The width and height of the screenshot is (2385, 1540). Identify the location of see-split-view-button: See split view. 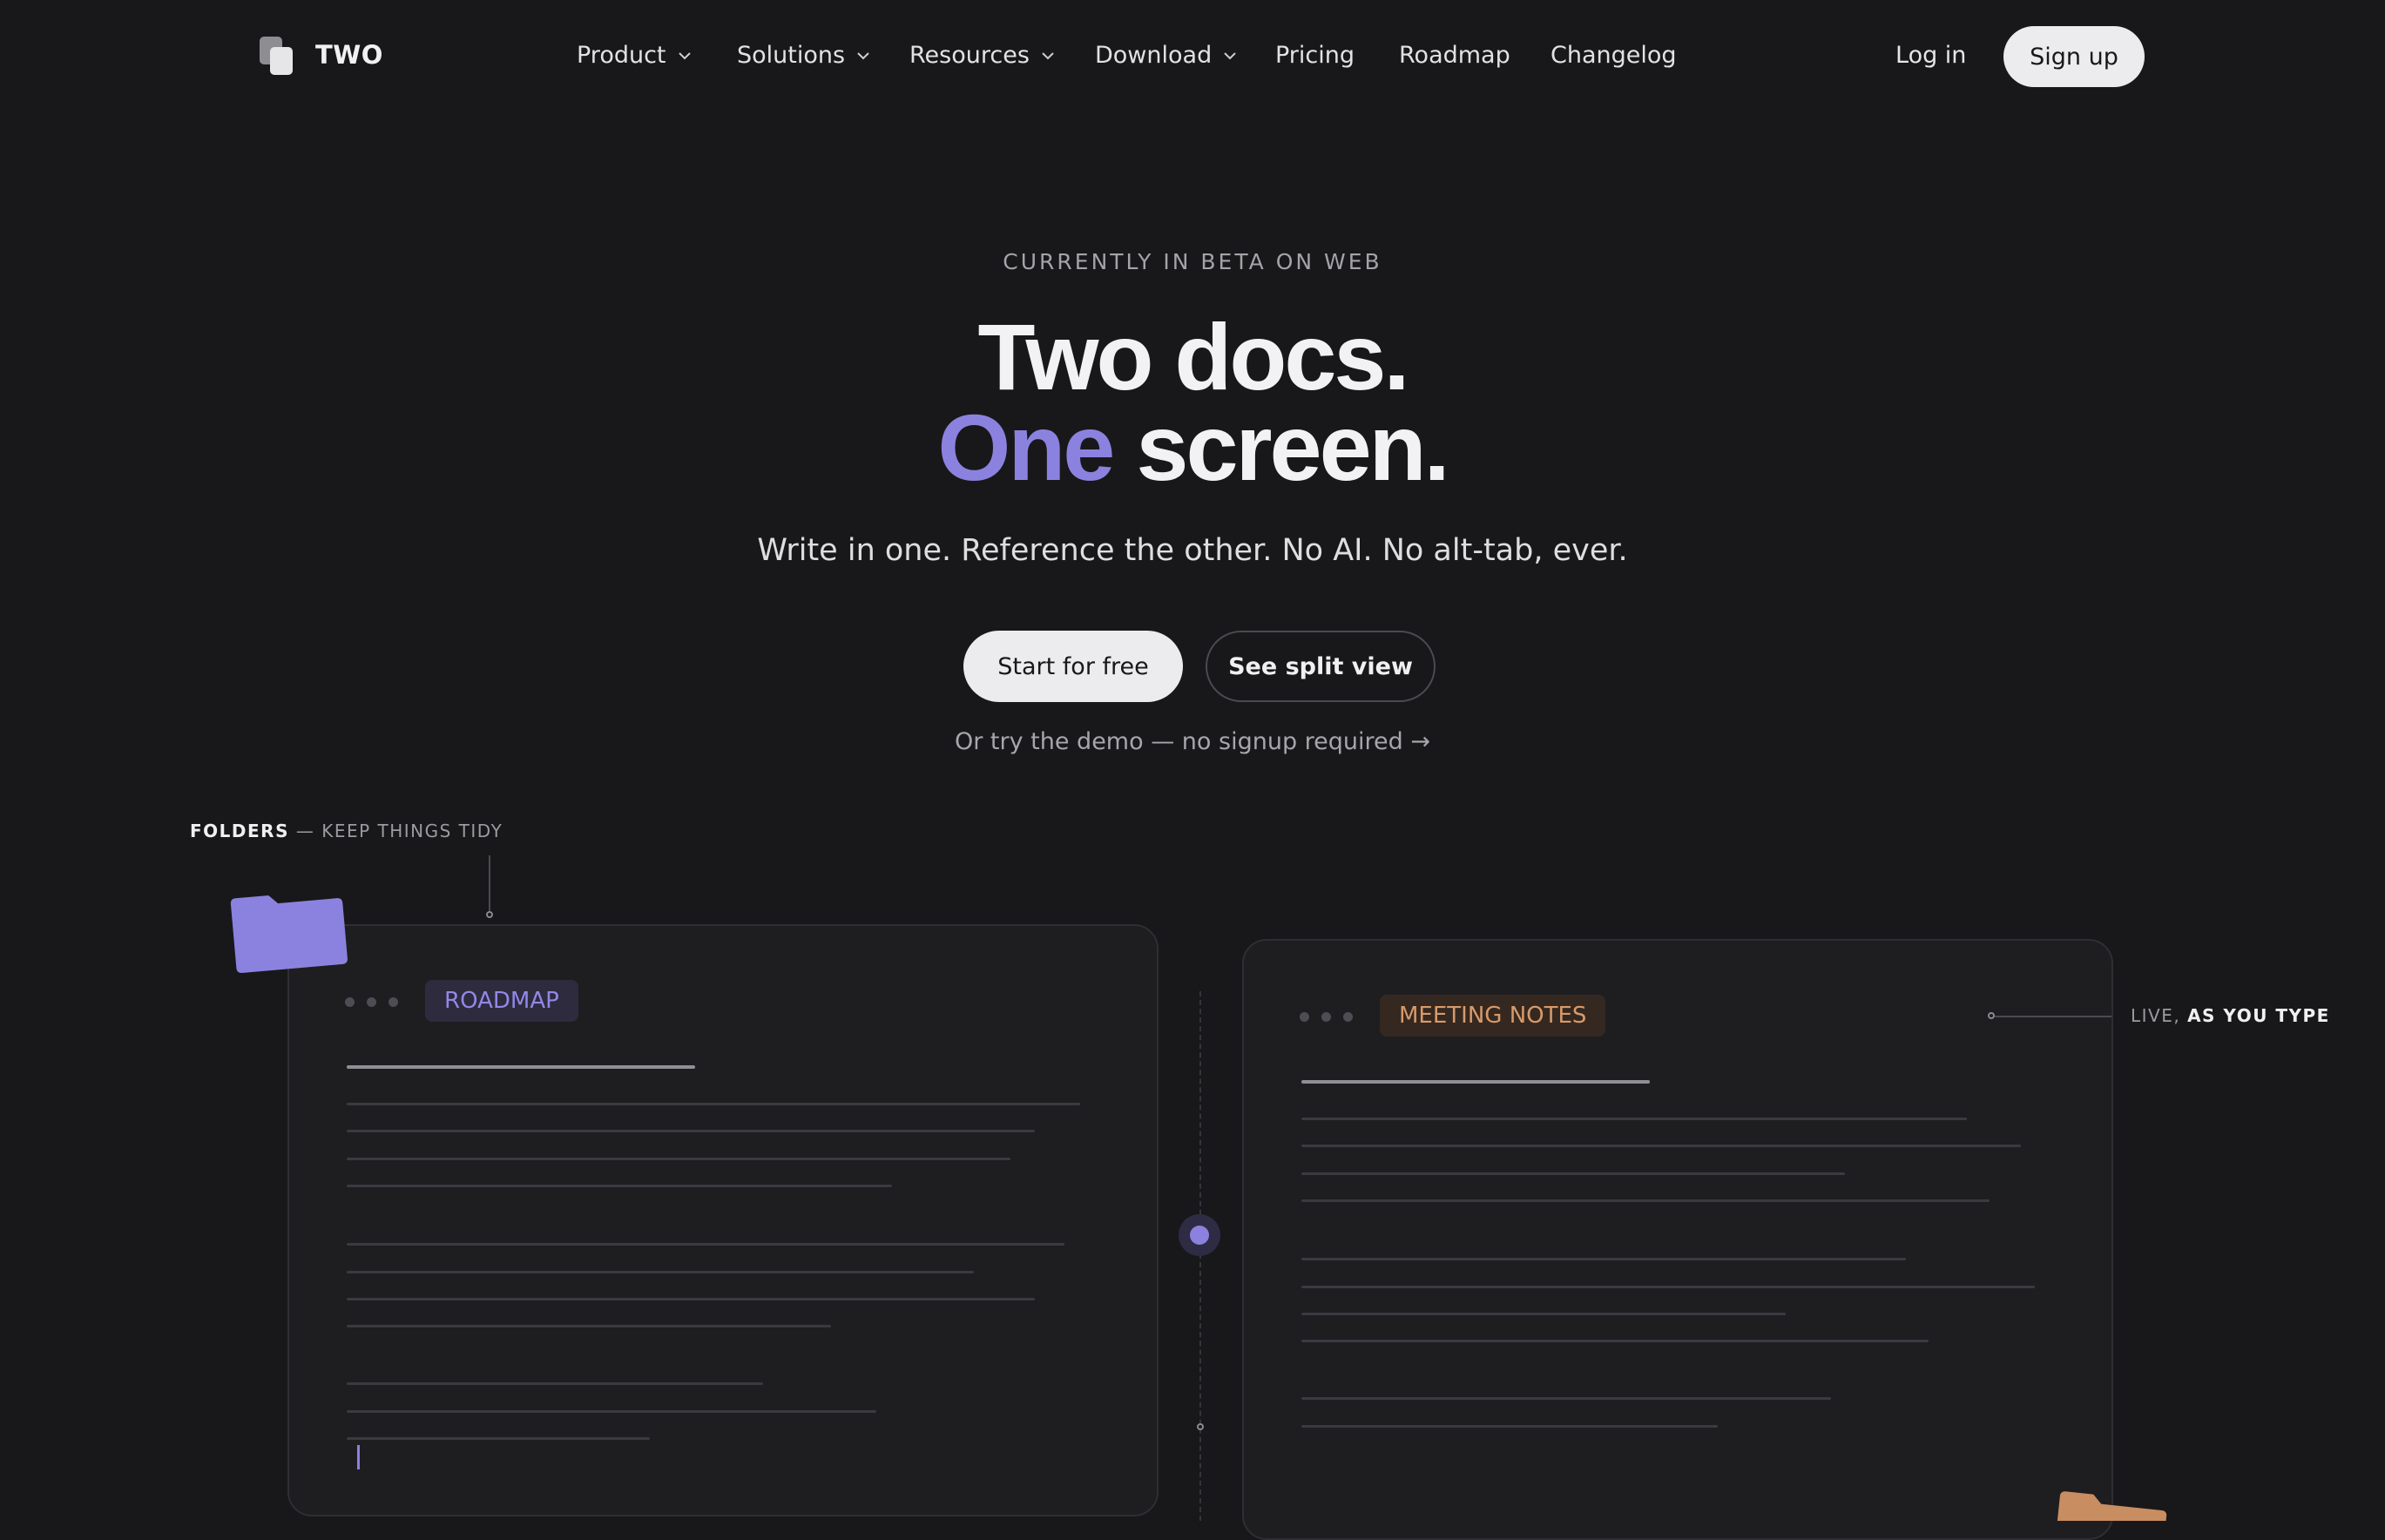
(1321, 666).